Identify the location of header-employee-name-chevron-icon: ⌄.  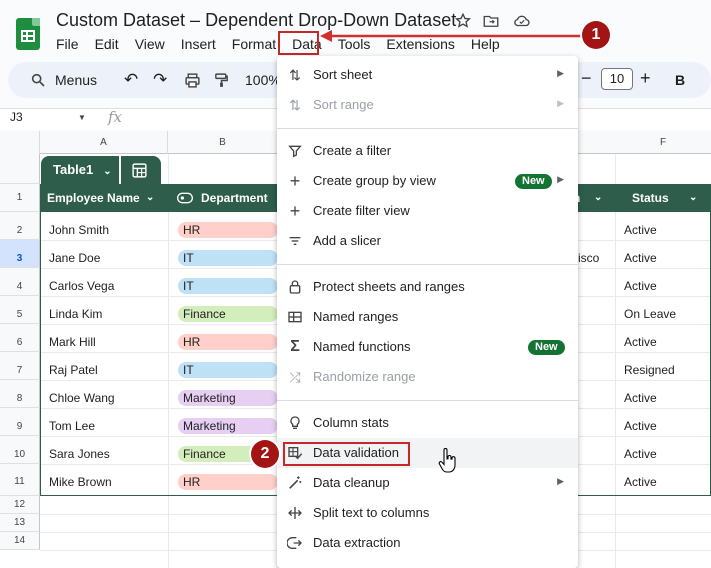
(150, 198).